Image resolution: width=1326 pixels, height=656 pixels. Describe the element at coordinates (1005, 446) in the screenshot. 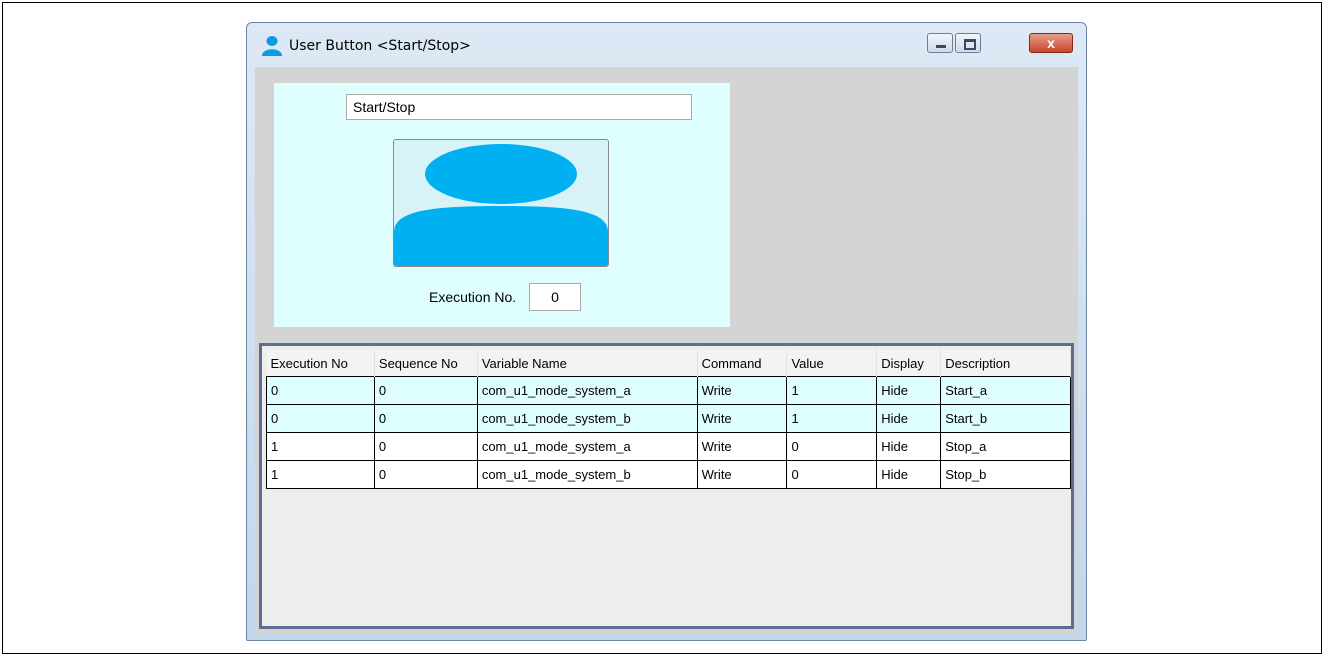

I see `cell-description: Stop_a` at that location.